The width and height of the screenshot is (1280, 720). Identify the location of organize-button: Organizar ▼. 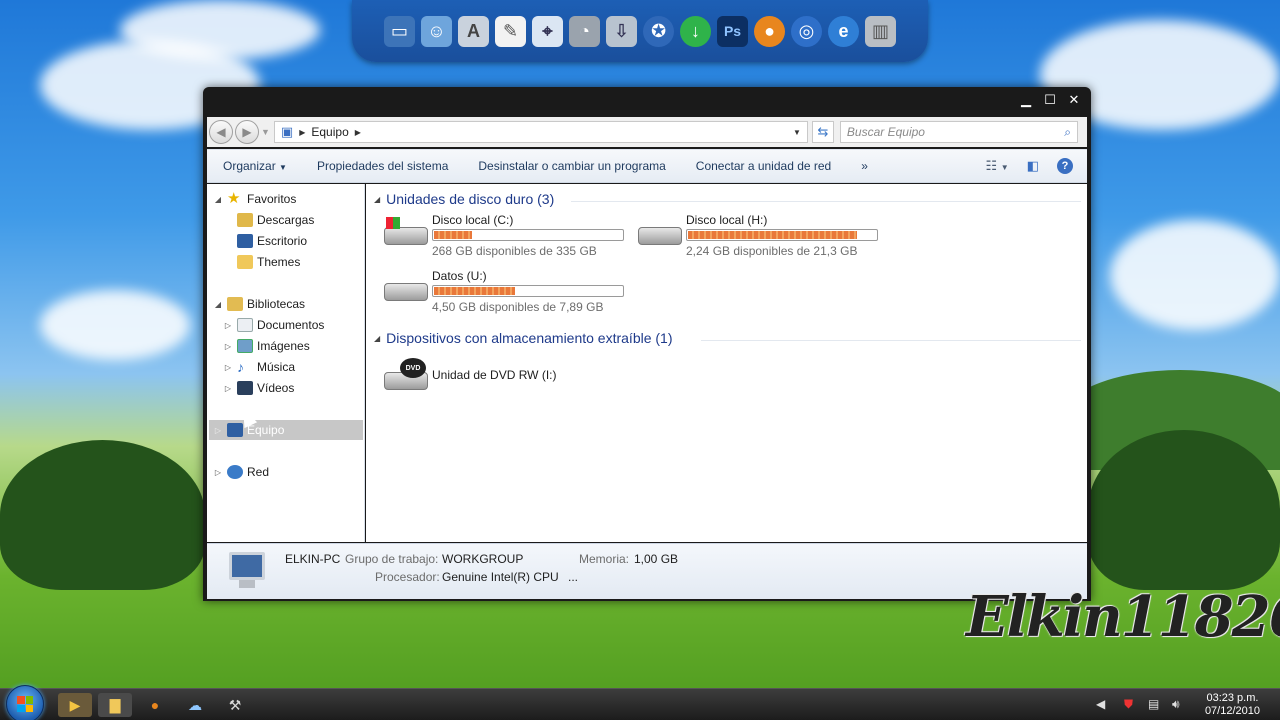
(255, 166).